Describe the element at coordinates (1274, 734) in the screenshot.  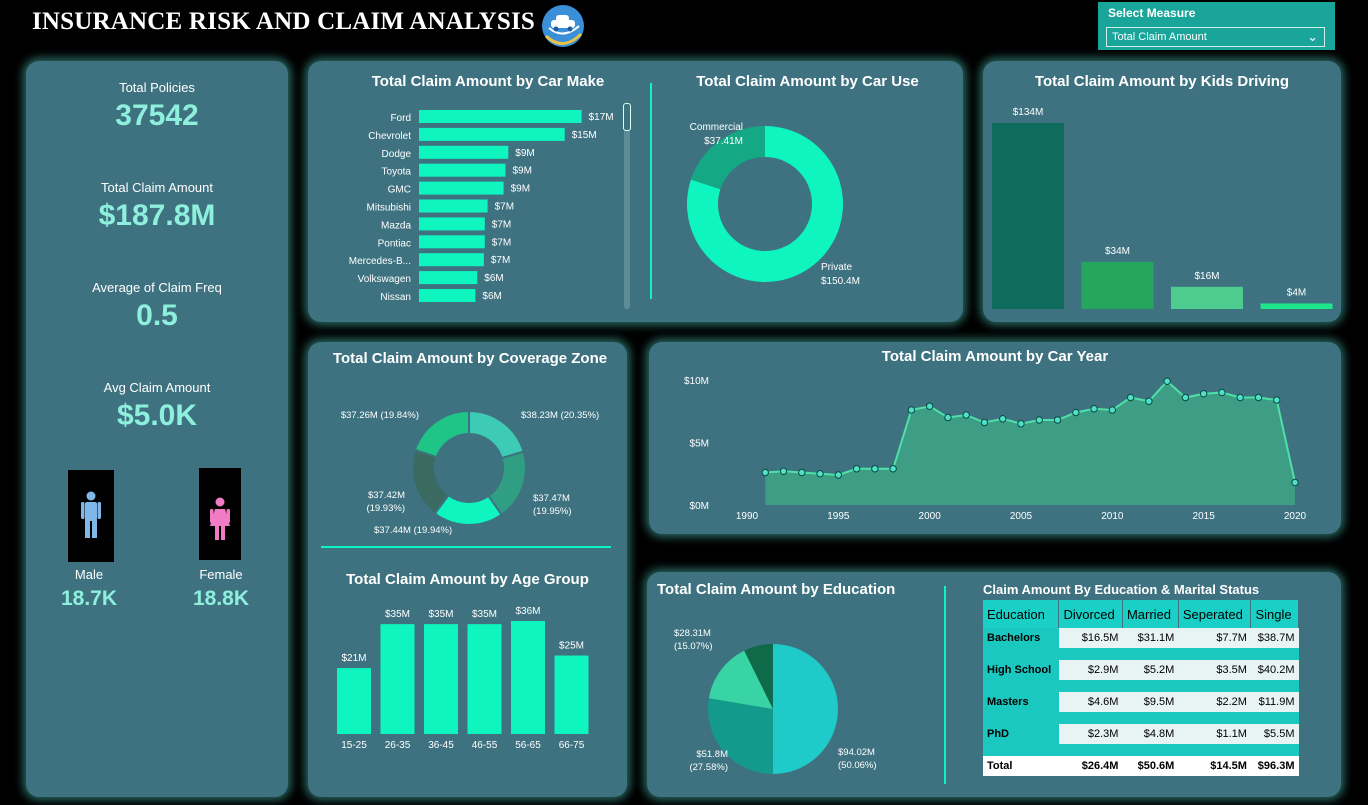
I see `table-cell: $5.5M` at that location.